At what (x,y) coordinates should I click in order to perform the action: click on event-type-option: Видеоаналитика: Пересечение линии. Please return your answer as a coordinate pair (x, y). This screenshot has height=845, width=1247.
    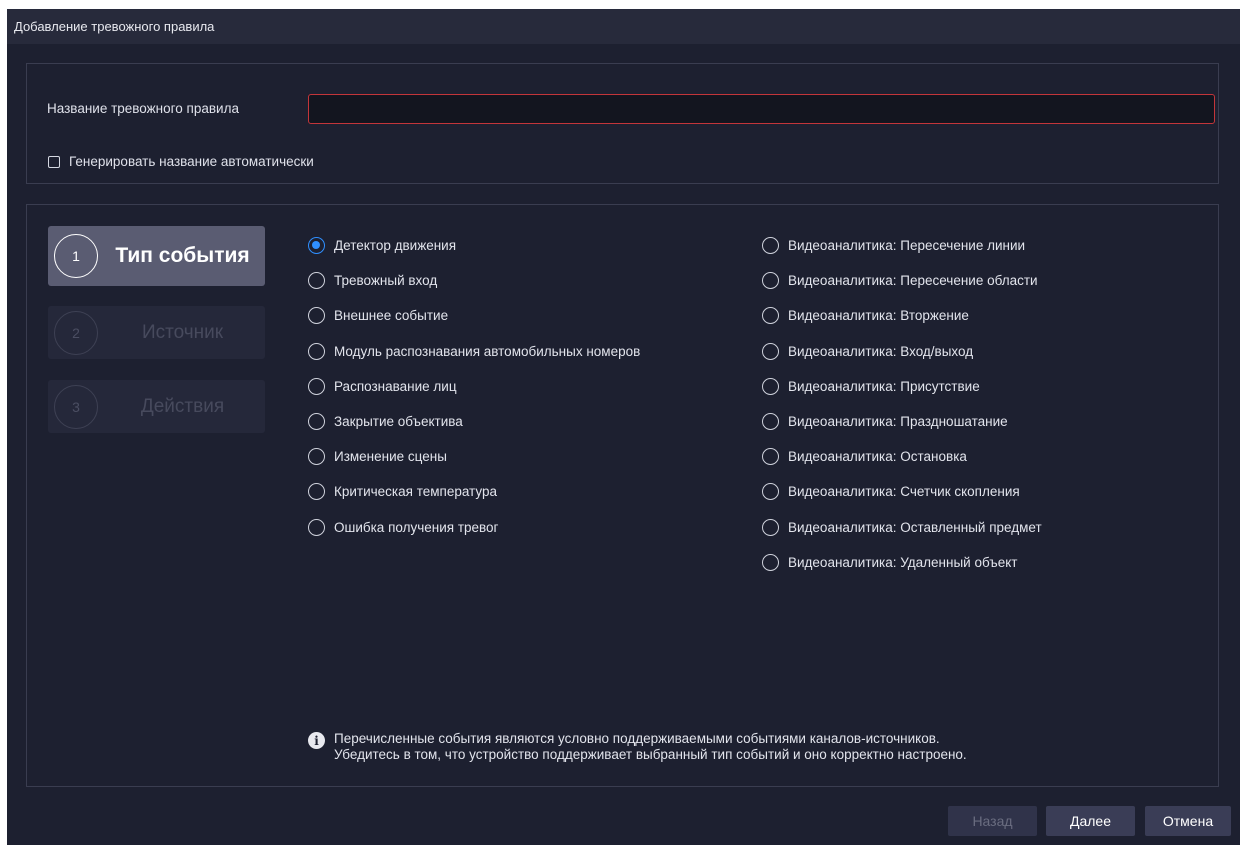
    Looking at the image, I should click on (902, 245).